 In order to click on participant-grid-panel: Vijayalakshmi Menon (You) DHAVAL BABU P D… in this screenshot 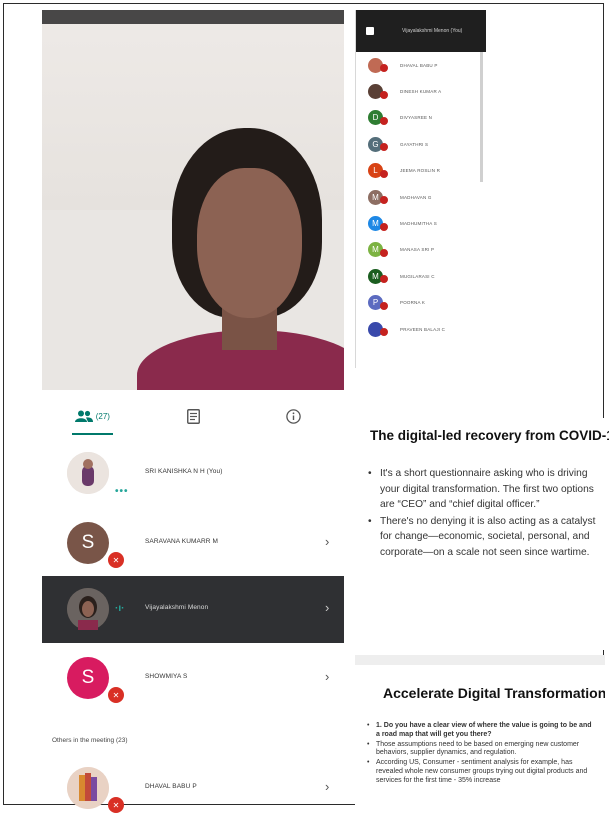, I will do `click(420, 189)`.